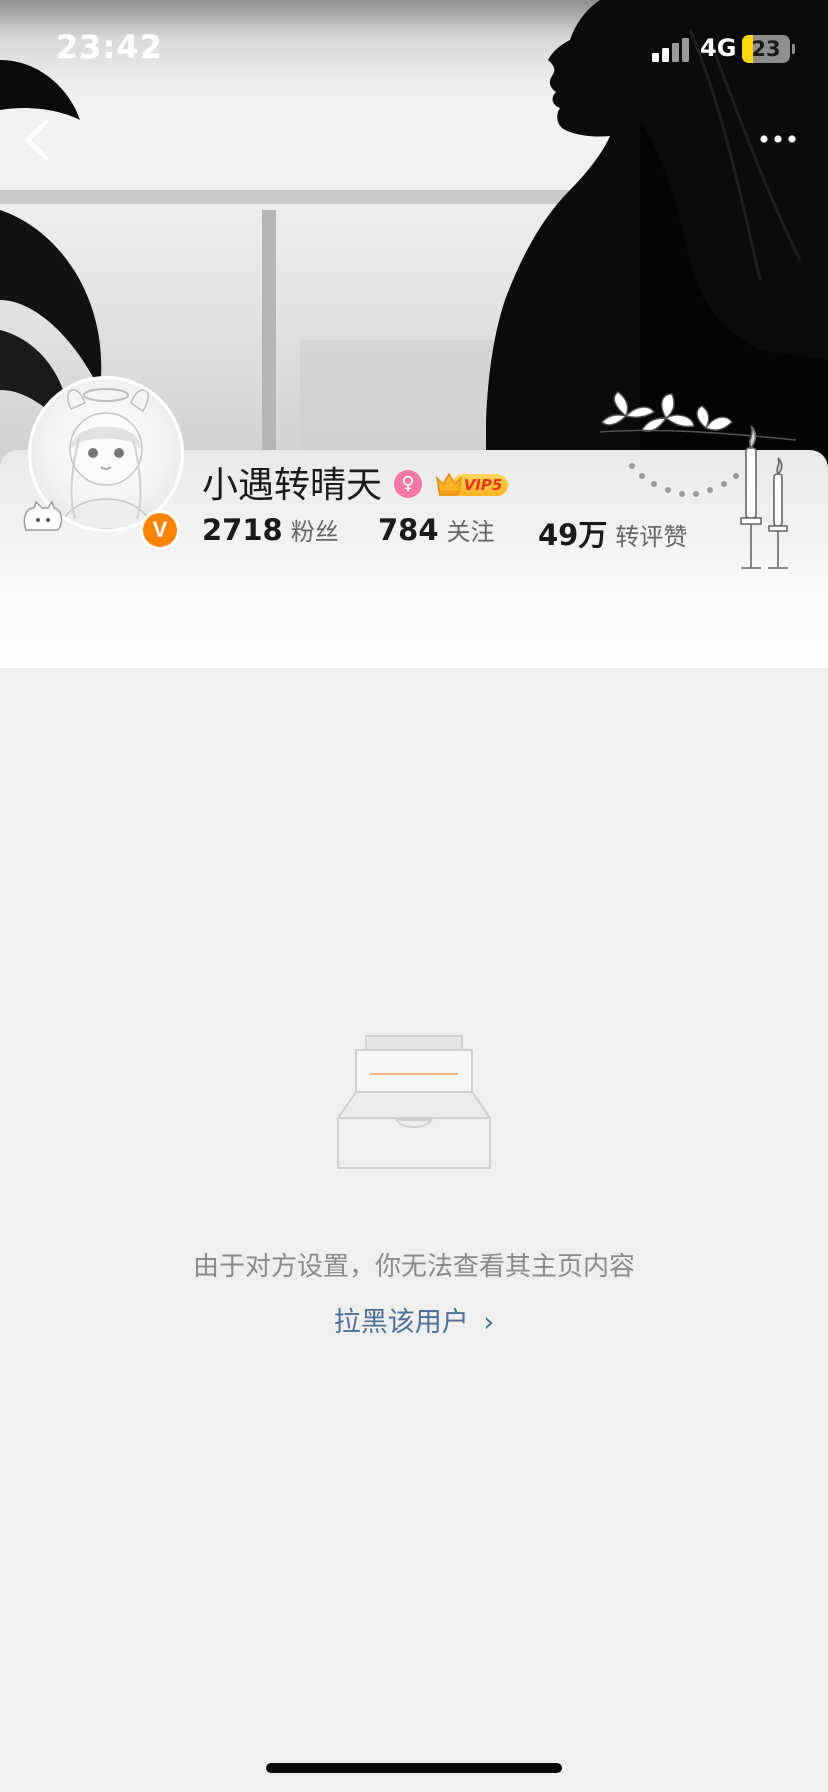 Image resolution: width=828 pixels, height=1792 pixels. I want to click on verified-badge: V, so click(160, 530).